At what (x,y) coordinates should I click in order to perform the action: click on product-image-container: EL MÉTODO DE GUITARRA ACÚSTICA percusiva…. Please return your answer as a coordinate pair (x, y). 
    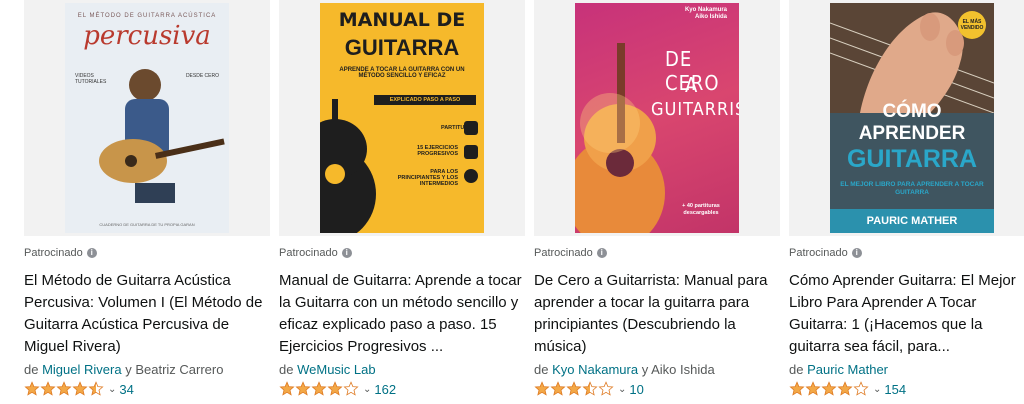
    Looking at the image, I should click on (147, 118).